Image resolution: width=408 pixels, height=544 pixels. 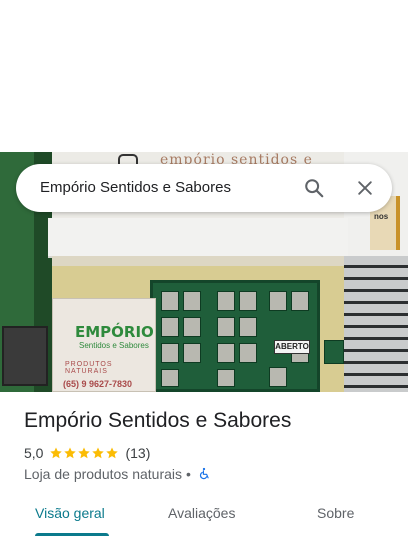 I want to click on photo-electric-meter, so click(x=25, y=356).